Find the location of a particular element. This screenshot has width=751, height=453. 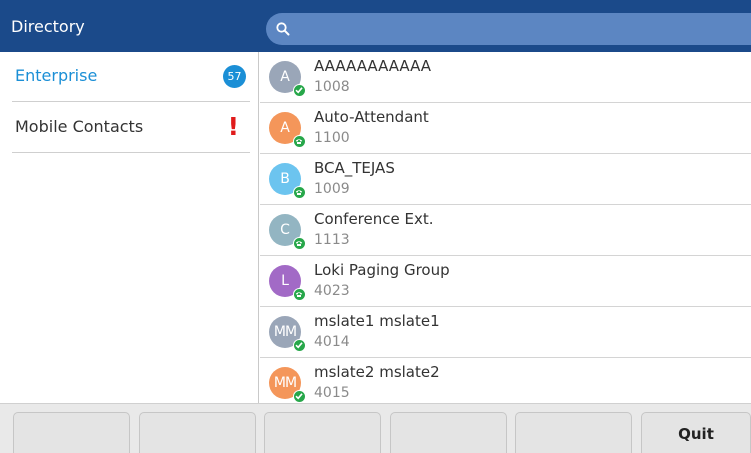

list-item: B BCA_TEJAS 1009 is located at coordinates (505, 179).